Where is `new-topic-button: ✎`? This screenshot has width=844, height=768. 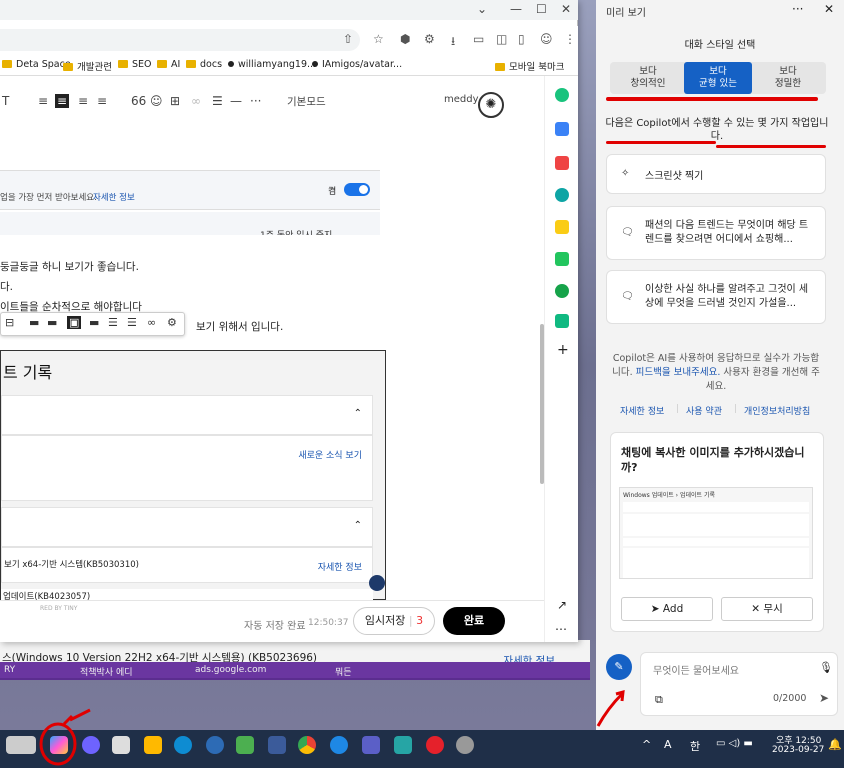
new-topic-button: ✎ is located at coordinates (619, 667).